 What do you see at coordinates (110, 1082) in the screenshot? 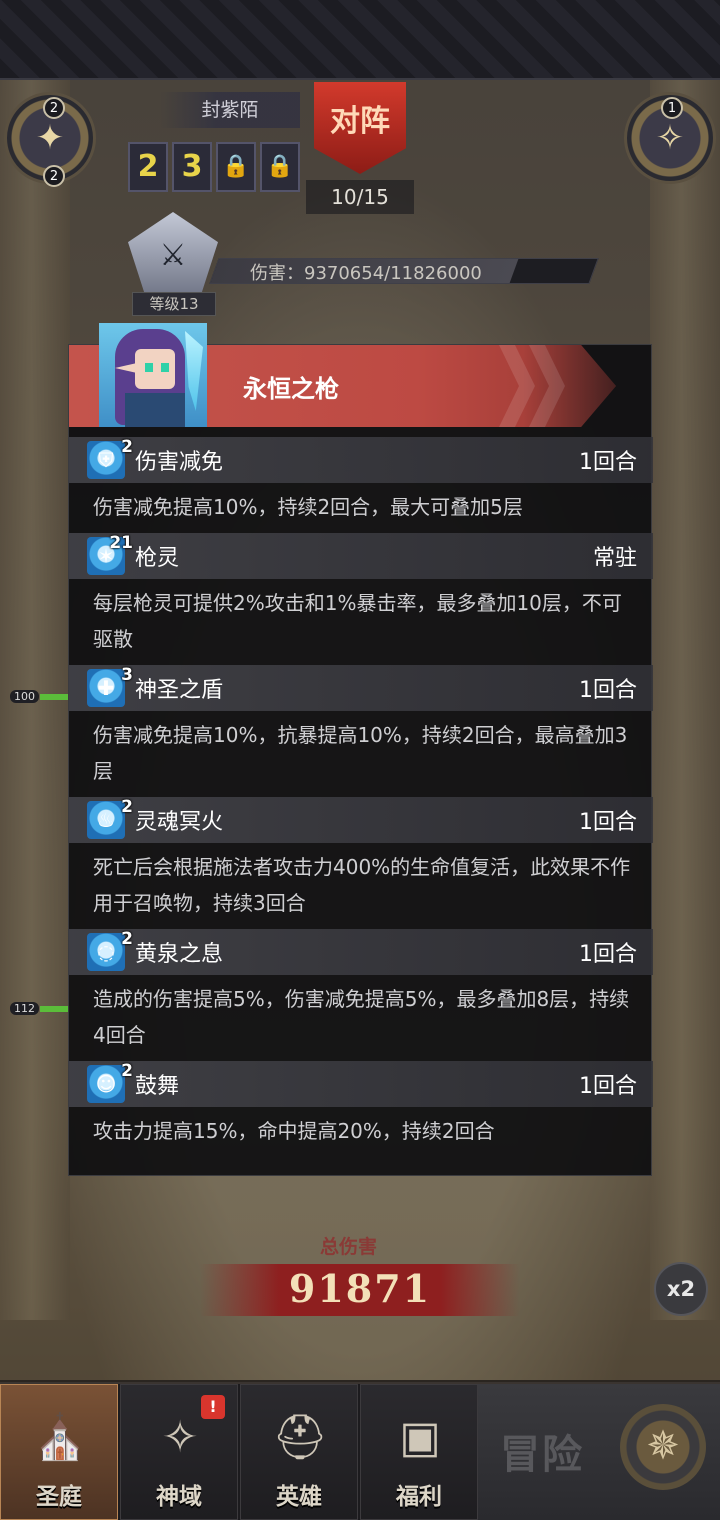
I see `inspire-icon: ☺ 2` at bounding box center [110, 1082].